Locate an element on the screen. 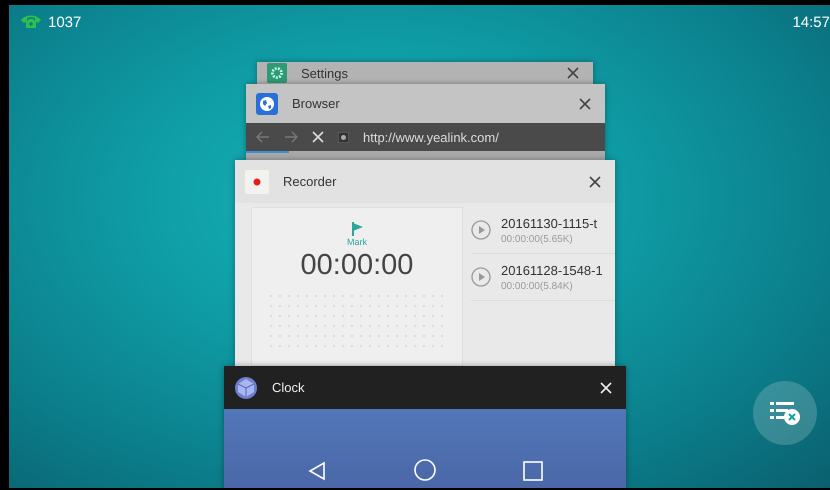 The width and height of the screenshot is (830, 490). clock-time: 14:57 is located at coordinates (811, 22).